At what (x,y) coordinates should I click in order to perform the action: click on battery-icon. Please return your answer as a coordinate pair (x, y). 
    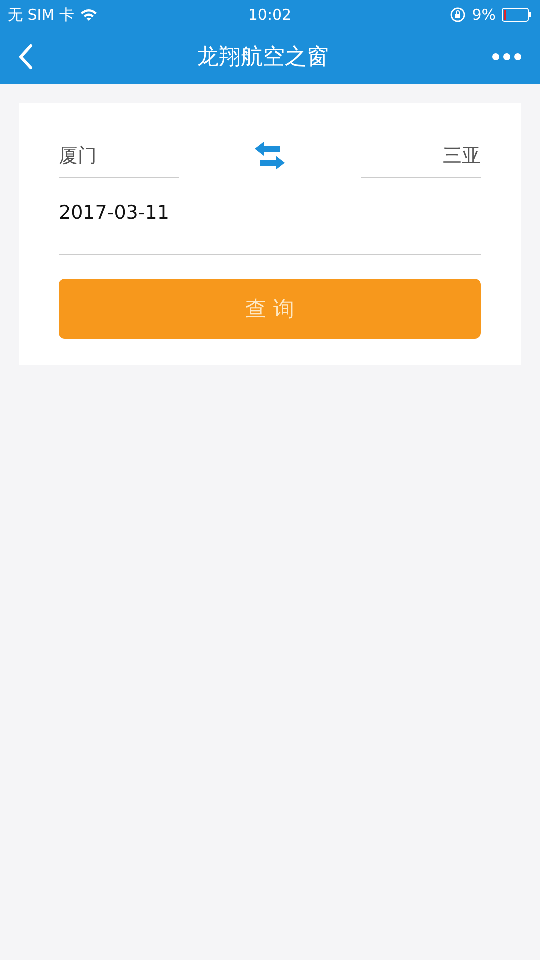
    Looking at the image, I should click on (517, 15).